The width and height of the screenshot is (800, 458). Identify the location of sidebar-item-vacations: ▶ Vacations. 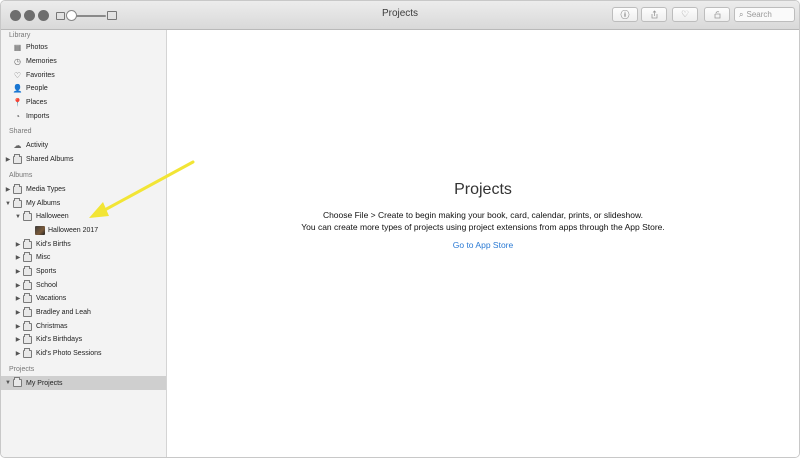
(83, 298).